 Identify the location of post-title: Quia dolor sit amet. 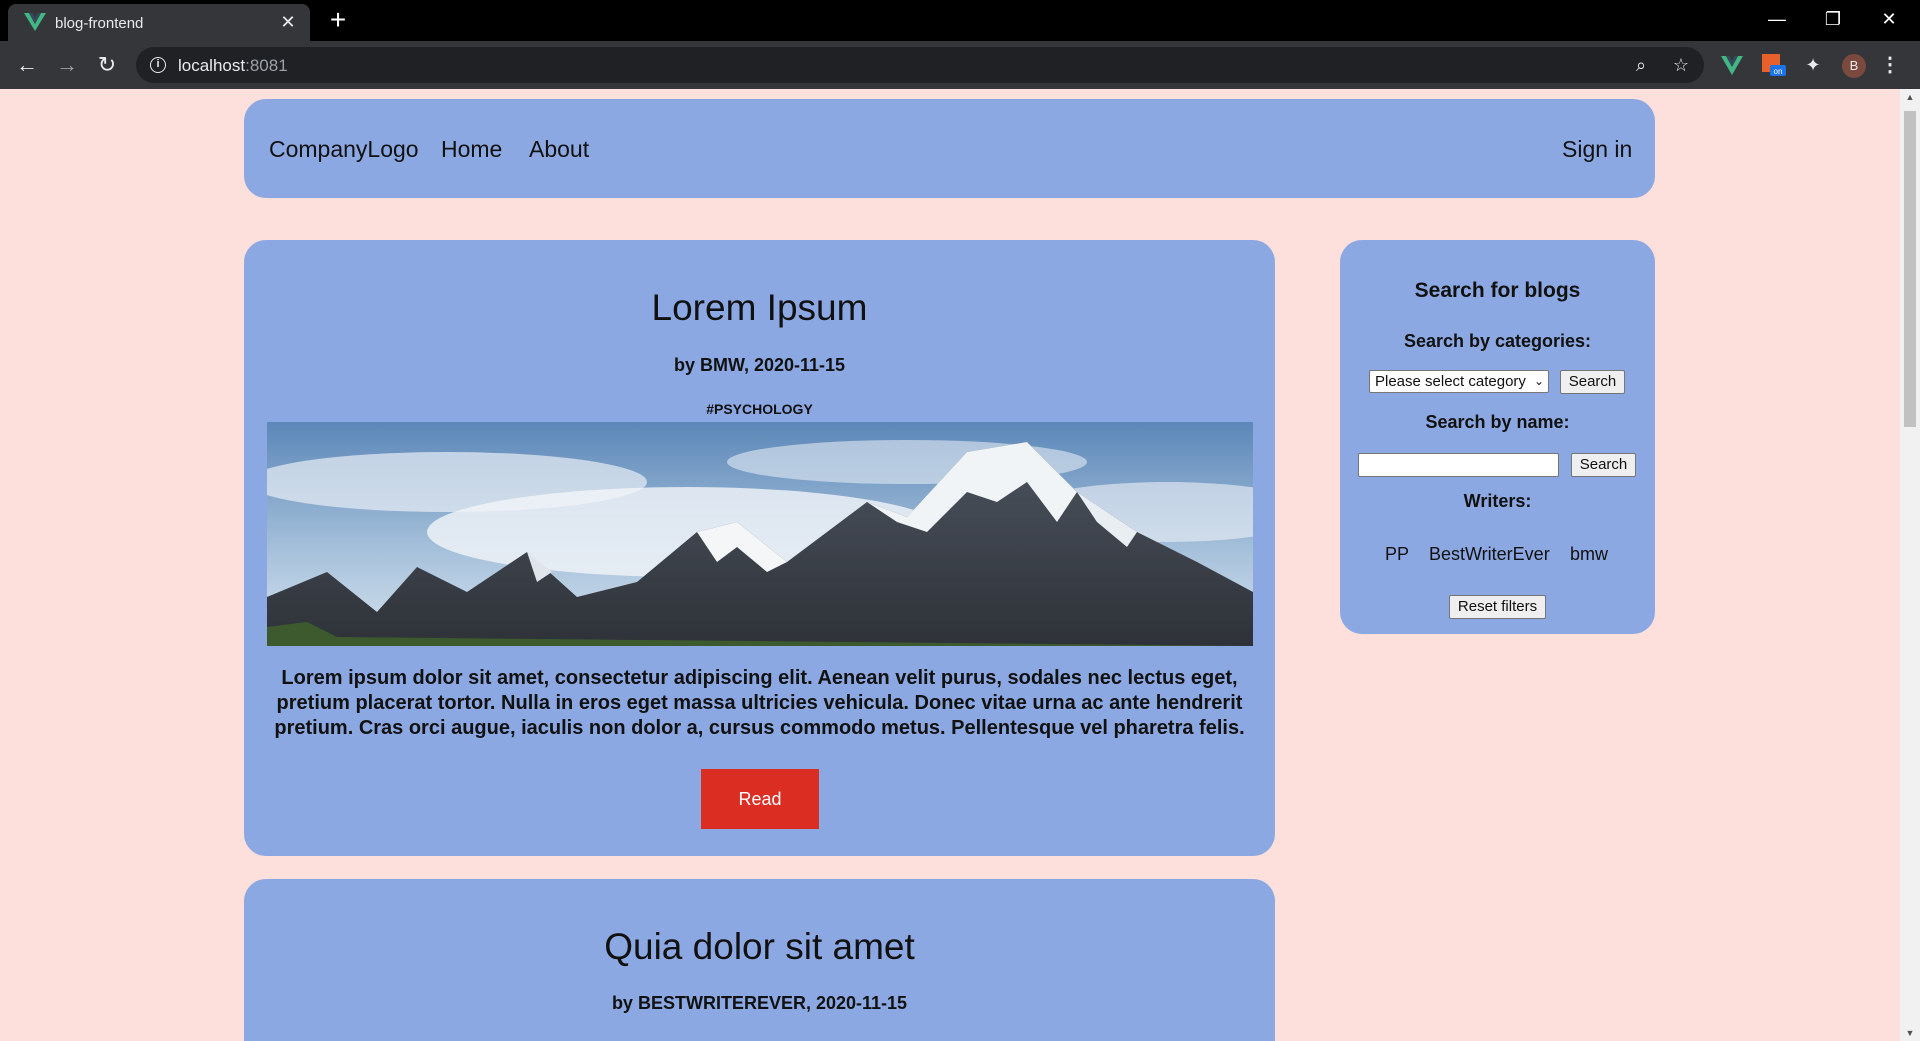
(759, 946).